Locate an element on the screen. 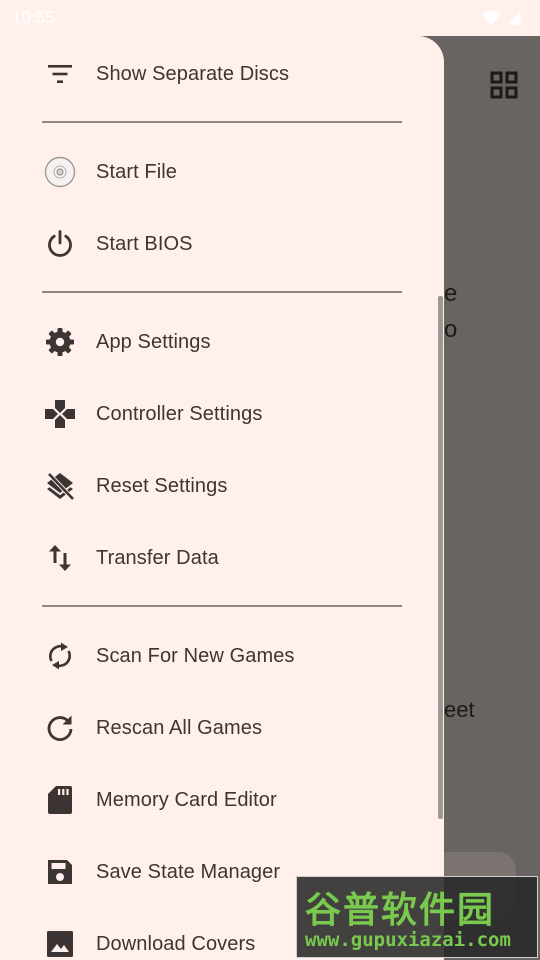 The width and height of the screenshot is (540, 960). menu-item-show-separate-discs: Show Separate Discs is located at coordinates (222, 74).